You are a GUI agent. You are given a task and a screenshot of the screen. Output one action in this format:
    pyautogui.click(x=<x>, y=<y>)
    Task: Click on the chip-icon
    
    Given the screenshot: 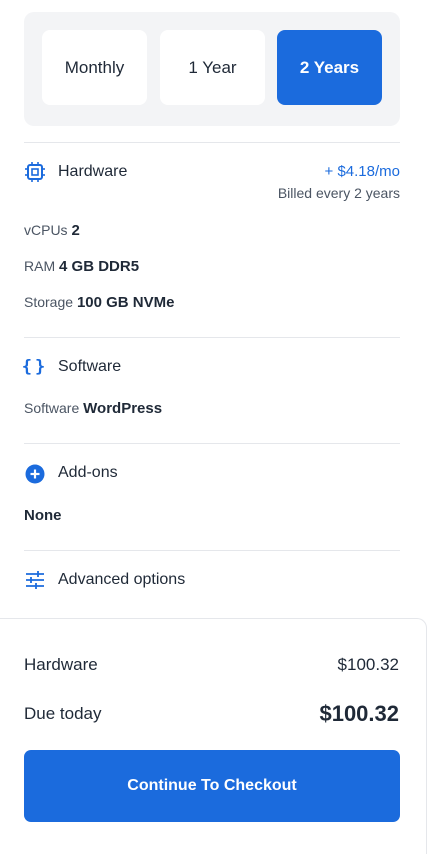 What is the action you would take?
    pyautogui.click(x=35, y=172)
    